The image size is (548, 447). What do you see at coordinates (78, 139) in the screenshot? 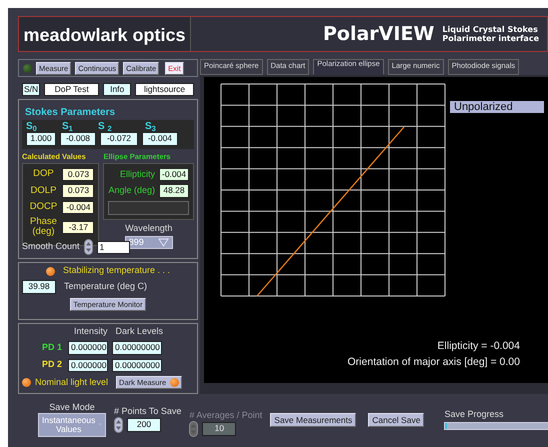
I see `stokes-value: -0.008` at bounding box center [78, 139].